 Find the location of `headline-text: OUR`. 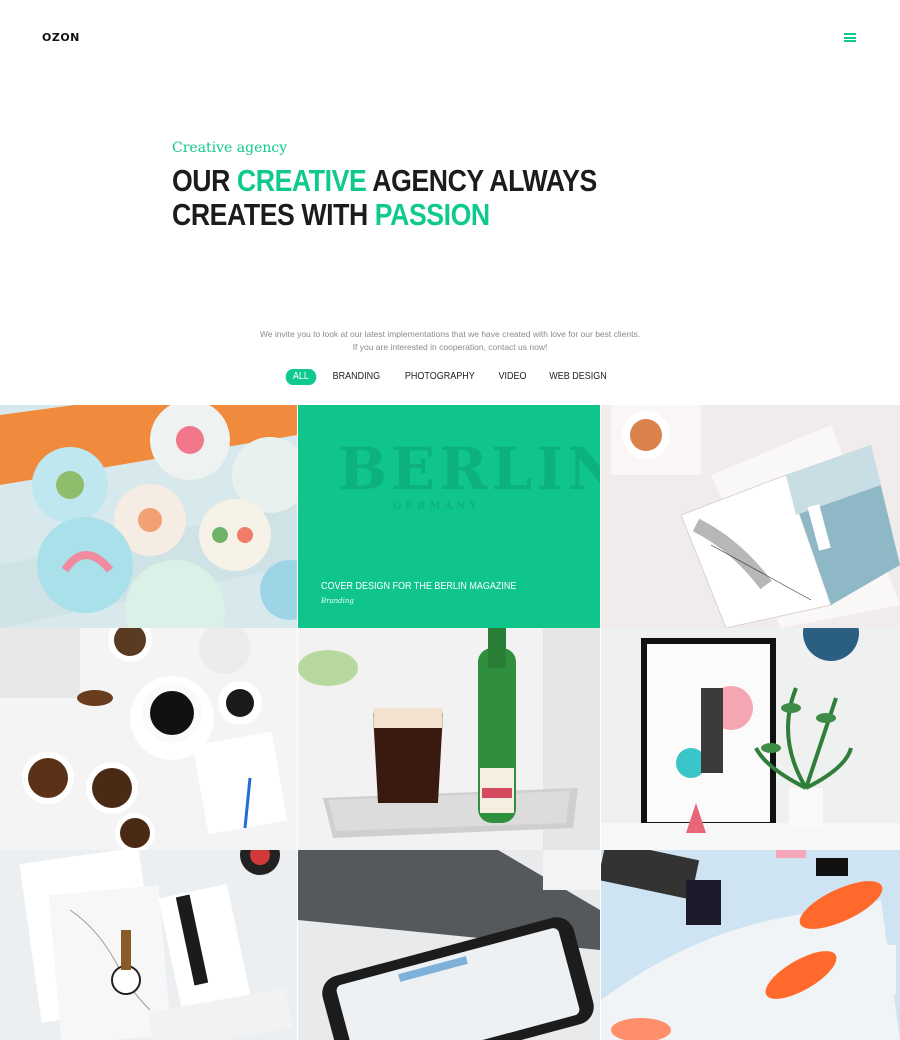

headline-text: OUR is located at coordinates (204, 180).